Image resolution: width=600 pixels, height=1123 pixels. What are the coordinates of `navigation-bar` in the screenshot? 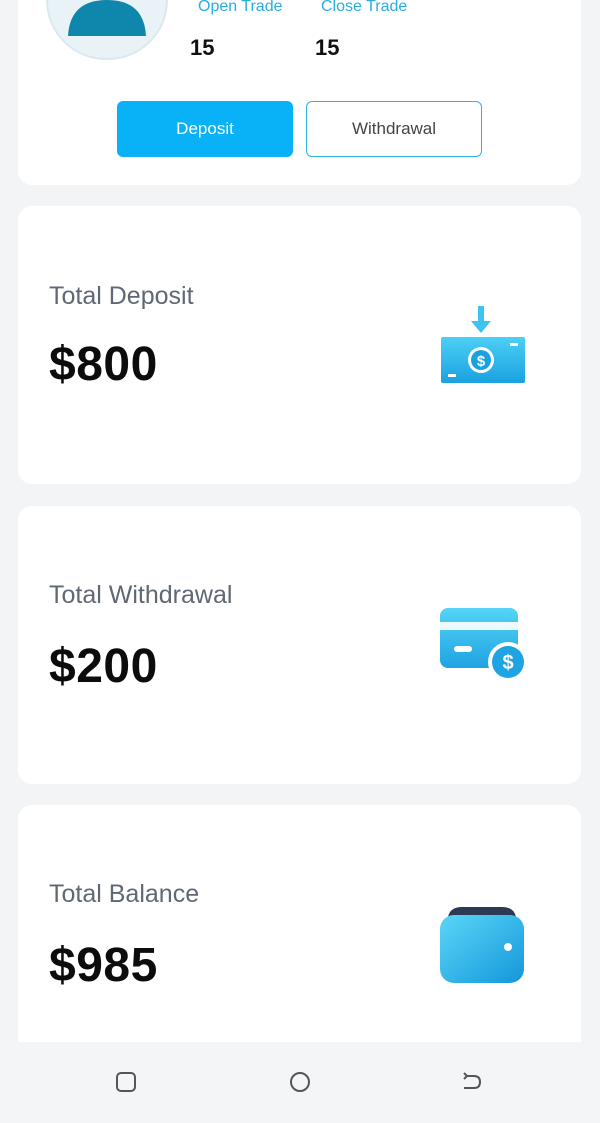 It's located at (300, 1082).